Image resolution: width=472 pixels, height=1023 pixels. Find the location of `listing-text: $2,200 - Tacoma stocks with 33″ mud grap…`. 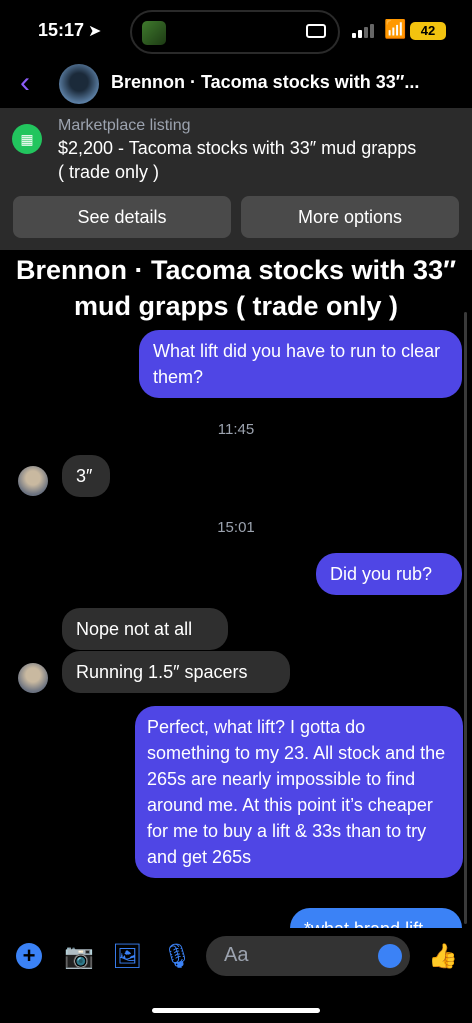

listing-text: $2,200 - Tacoma stocks with 33″ mud grap… is located at coordinates (237, 160).